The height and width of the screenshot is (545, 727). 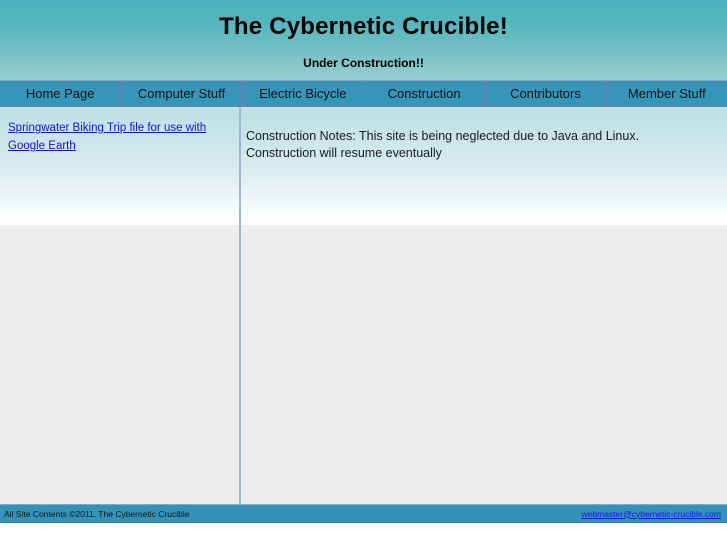 I want to click on nav-tab-construction: Construction, so click(x=424, y=93).